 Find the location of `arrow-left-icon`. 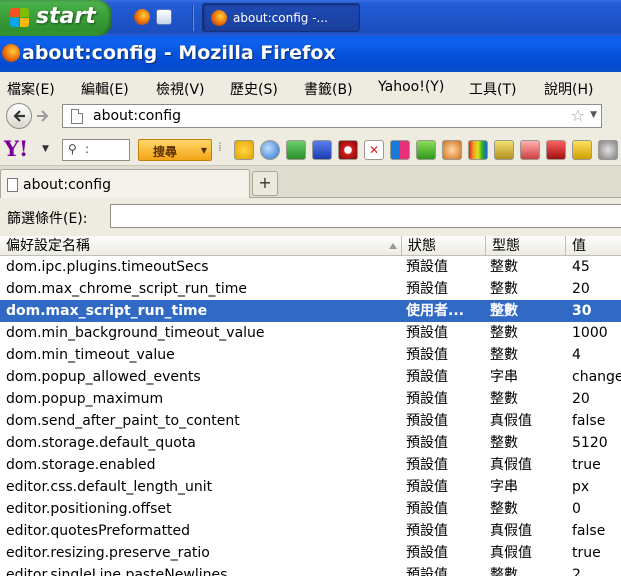

arrow-left-icon is located at coordinates (19, 116).